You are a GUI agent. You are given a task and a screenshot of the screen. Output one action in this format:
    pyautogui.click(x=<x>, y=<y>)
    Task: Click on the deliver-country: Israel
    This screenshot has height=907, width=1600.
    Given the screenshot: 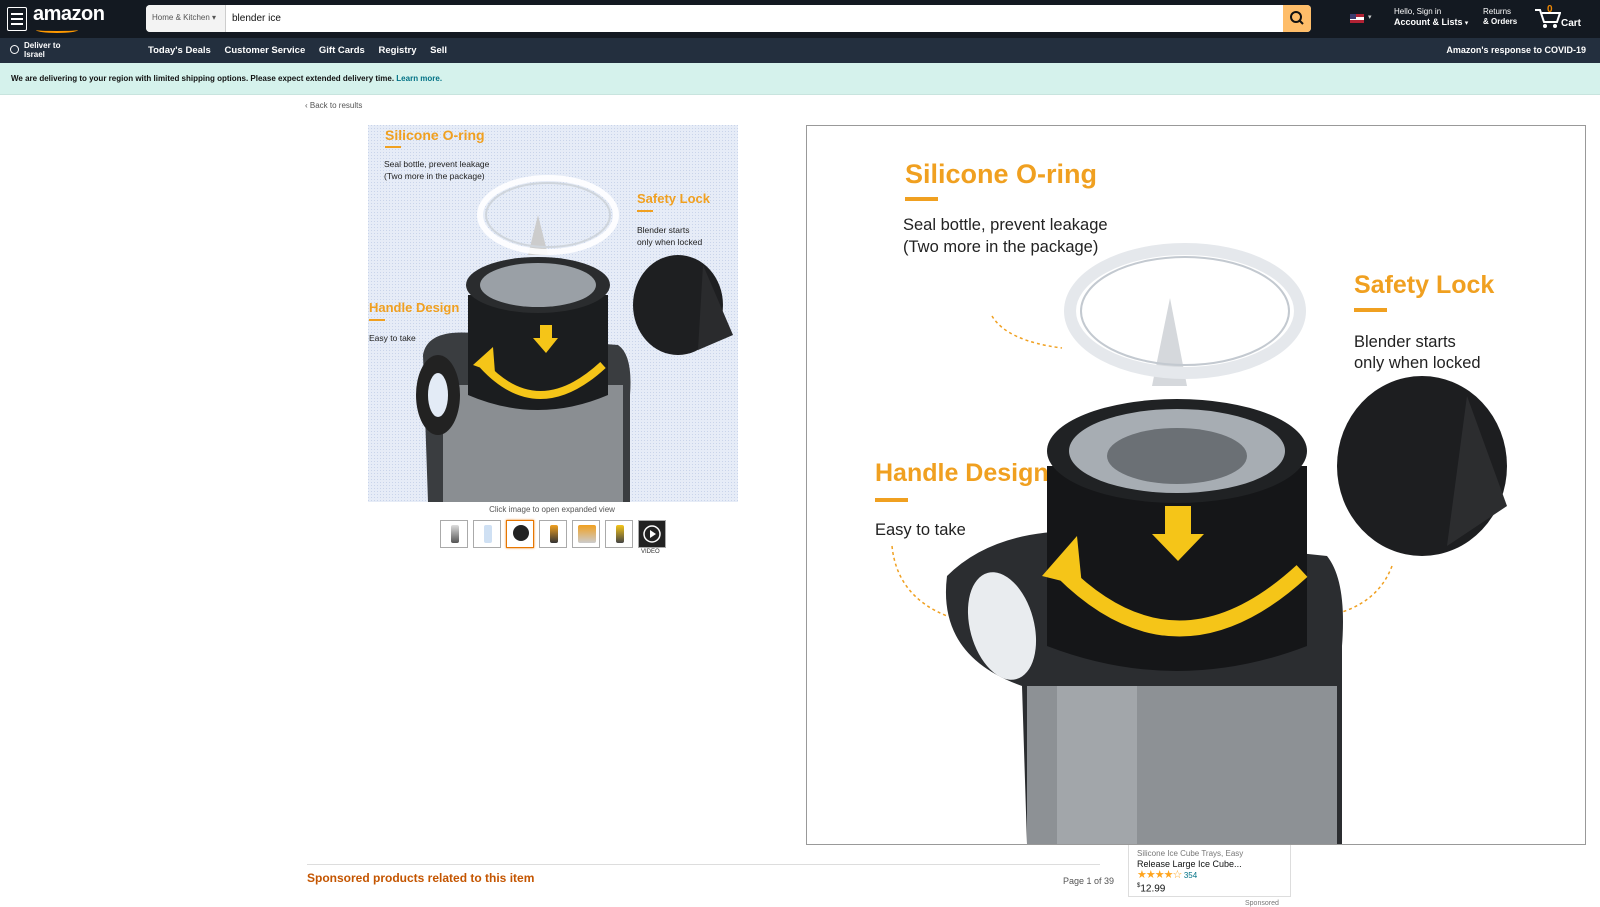 What is the action you would take?
    pyautogui.click(x=34, y=54)
    